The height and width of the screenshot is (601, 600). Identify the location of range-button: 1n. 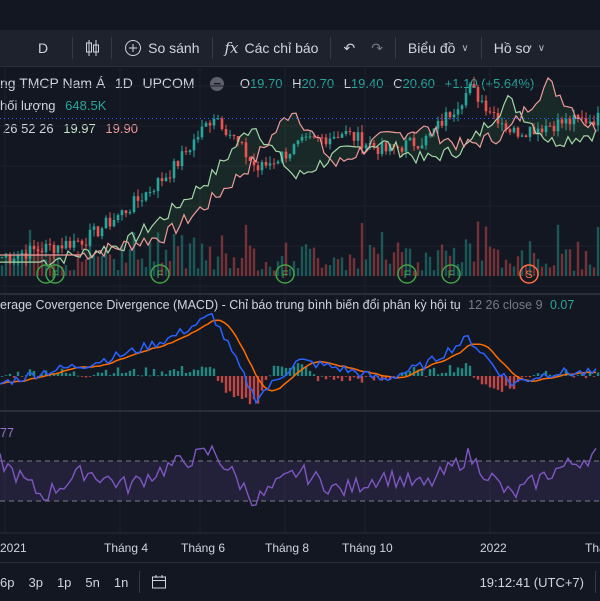
(121, 582).